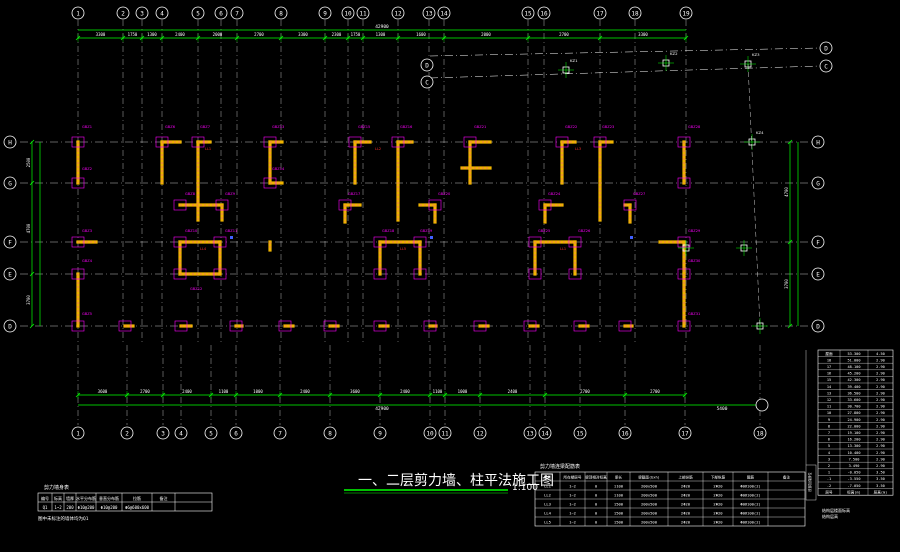  Describe the element at coordinates (208, 149) in the screenshot. I see `red-marker-1: LL1` at that location.